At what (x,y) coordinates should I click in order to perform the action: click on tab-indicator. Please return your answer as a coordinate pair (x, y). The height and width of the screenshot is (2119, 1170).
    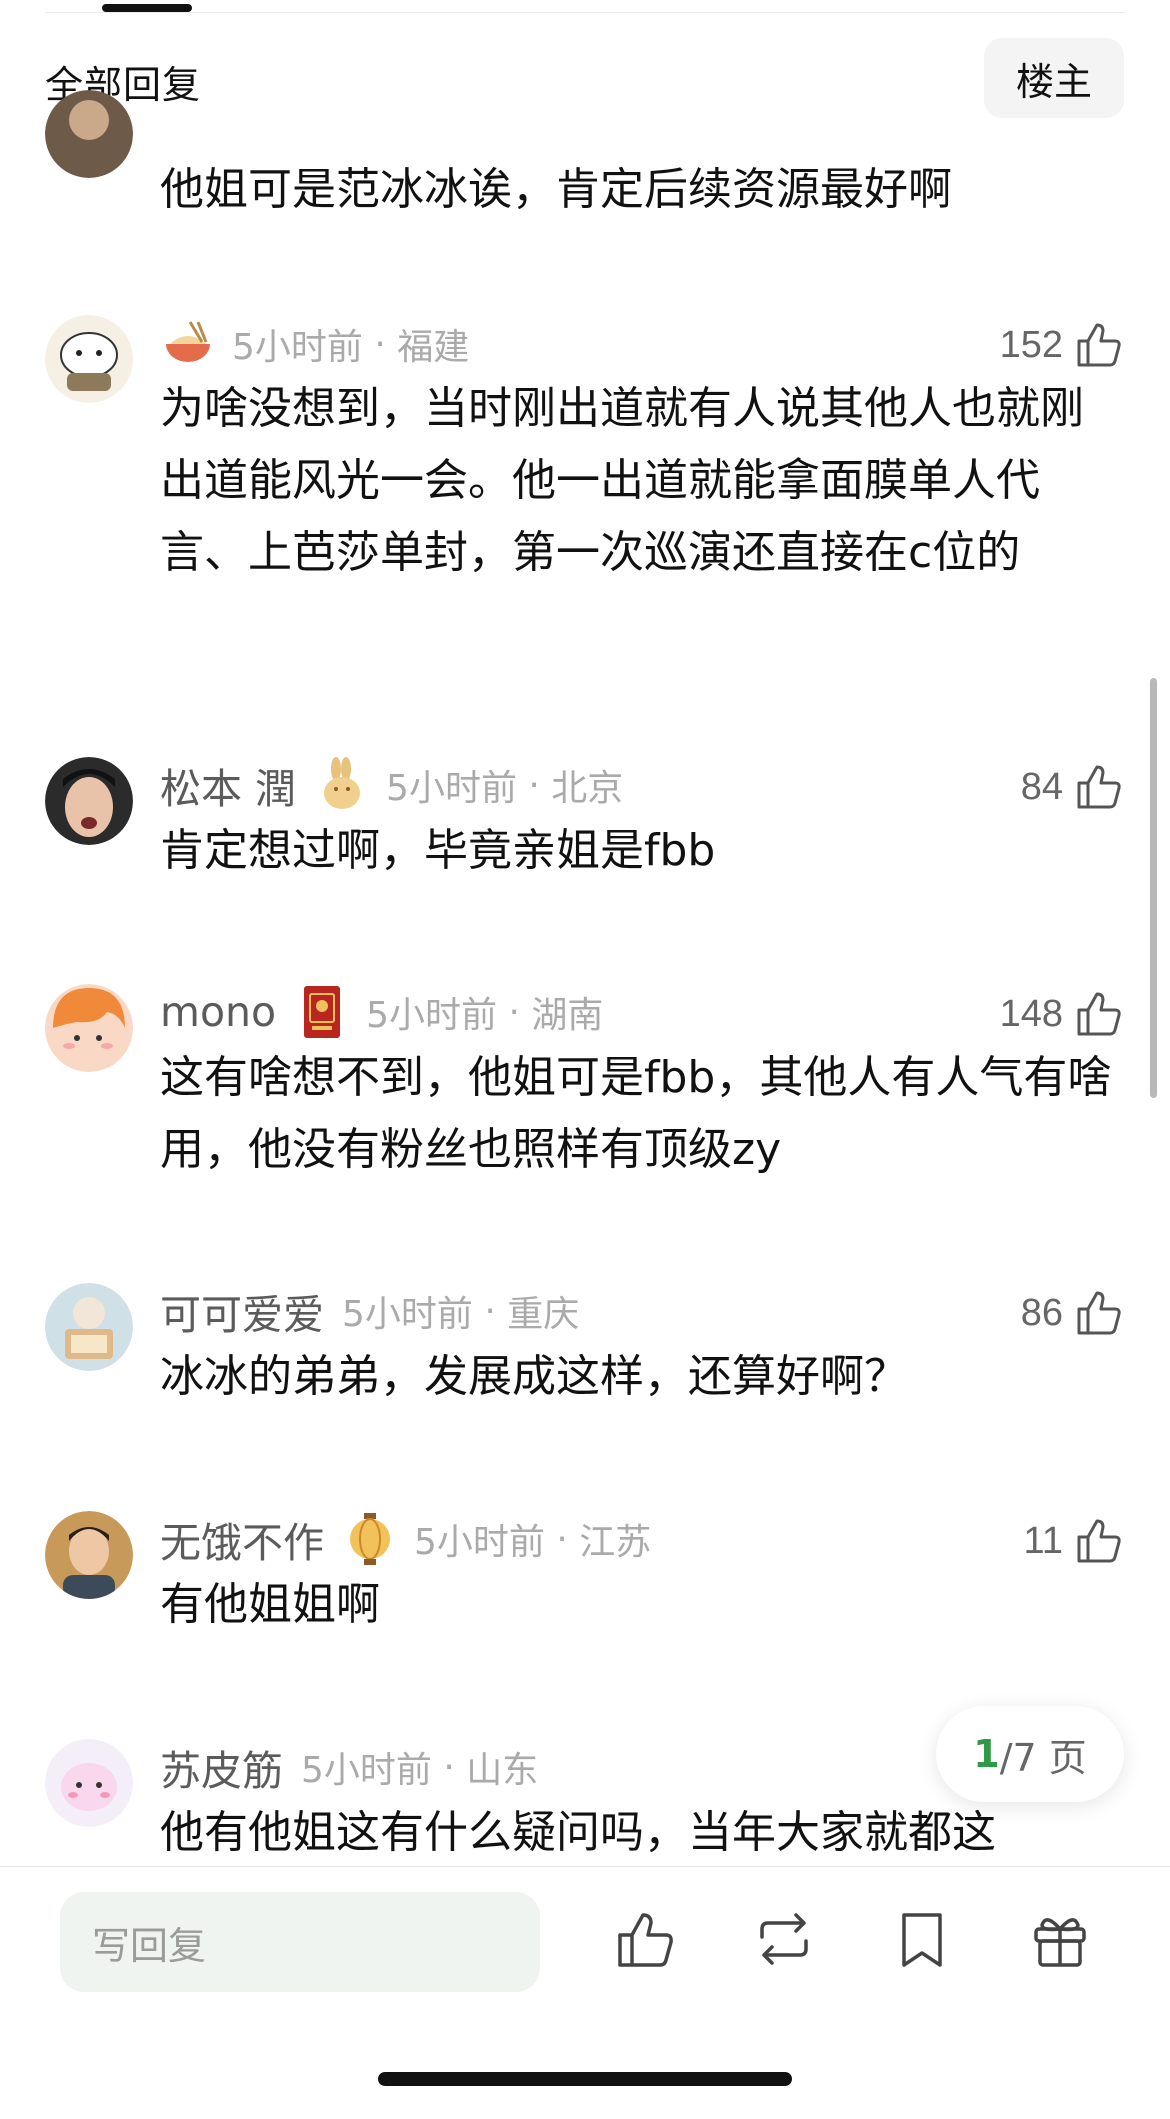
    Looking at the image, I should click on (147, 8).